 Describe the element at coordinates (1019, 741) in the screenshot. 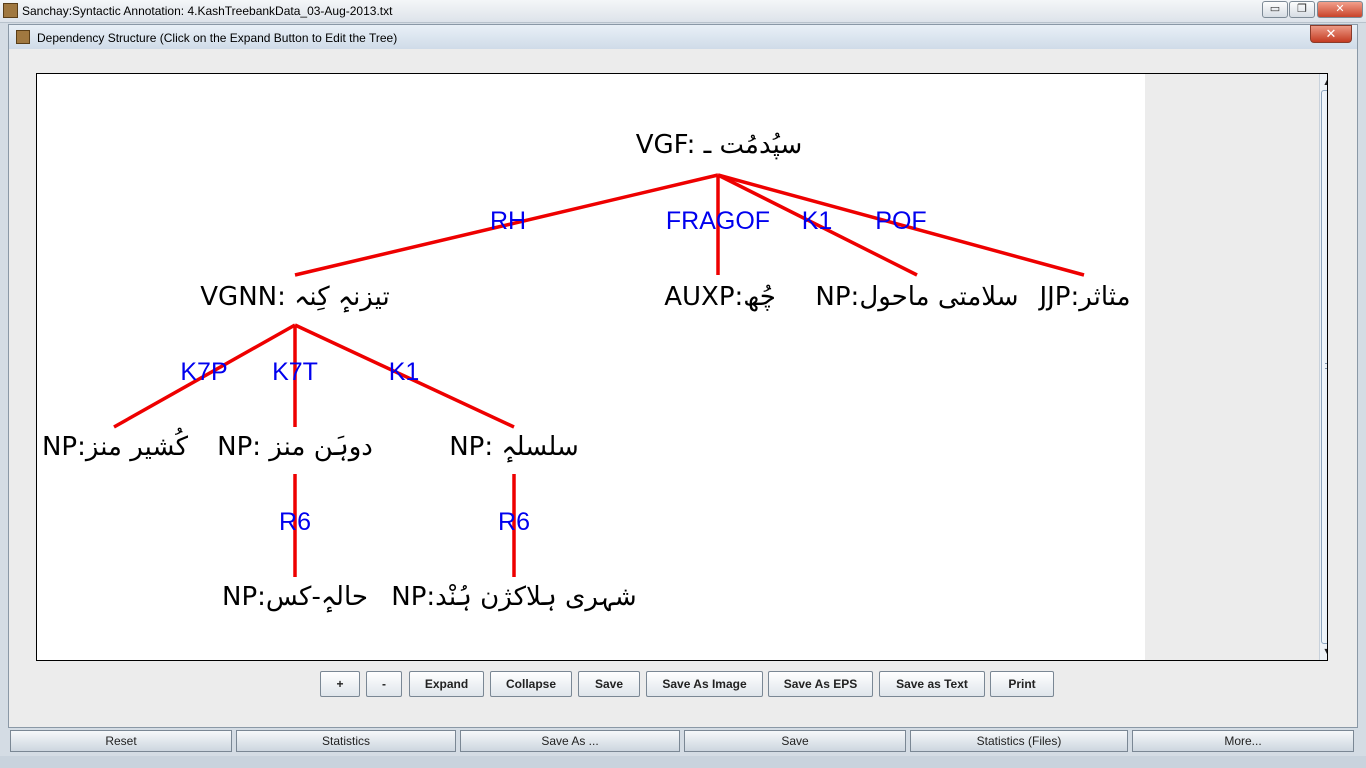

I see `statistics-files-button: Statistics (Files)` at that location.